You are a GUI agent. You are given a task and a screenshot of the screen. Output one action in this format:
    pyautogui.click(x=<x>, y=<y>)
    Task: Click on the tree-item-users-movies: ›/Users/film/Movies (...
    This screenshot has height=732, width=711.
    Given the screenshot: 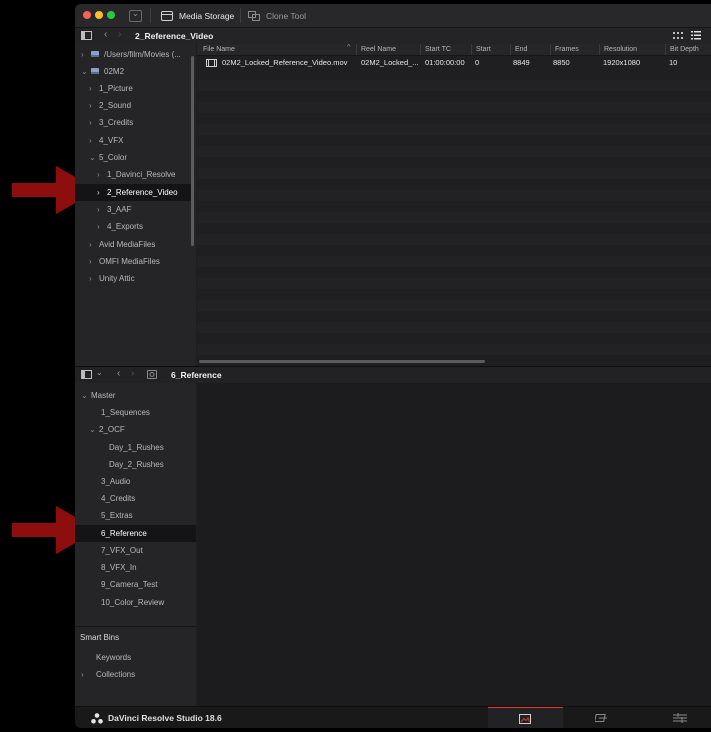 What is the action you would take?
    pyautogui.click(x=137, y=54)
    